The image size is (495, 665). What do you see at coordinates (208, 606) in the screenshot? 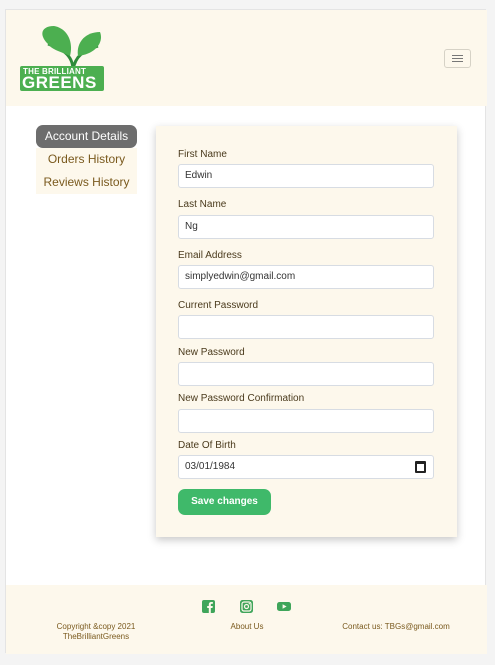
I see `facebook-icon` at bounding box center [208, 606].